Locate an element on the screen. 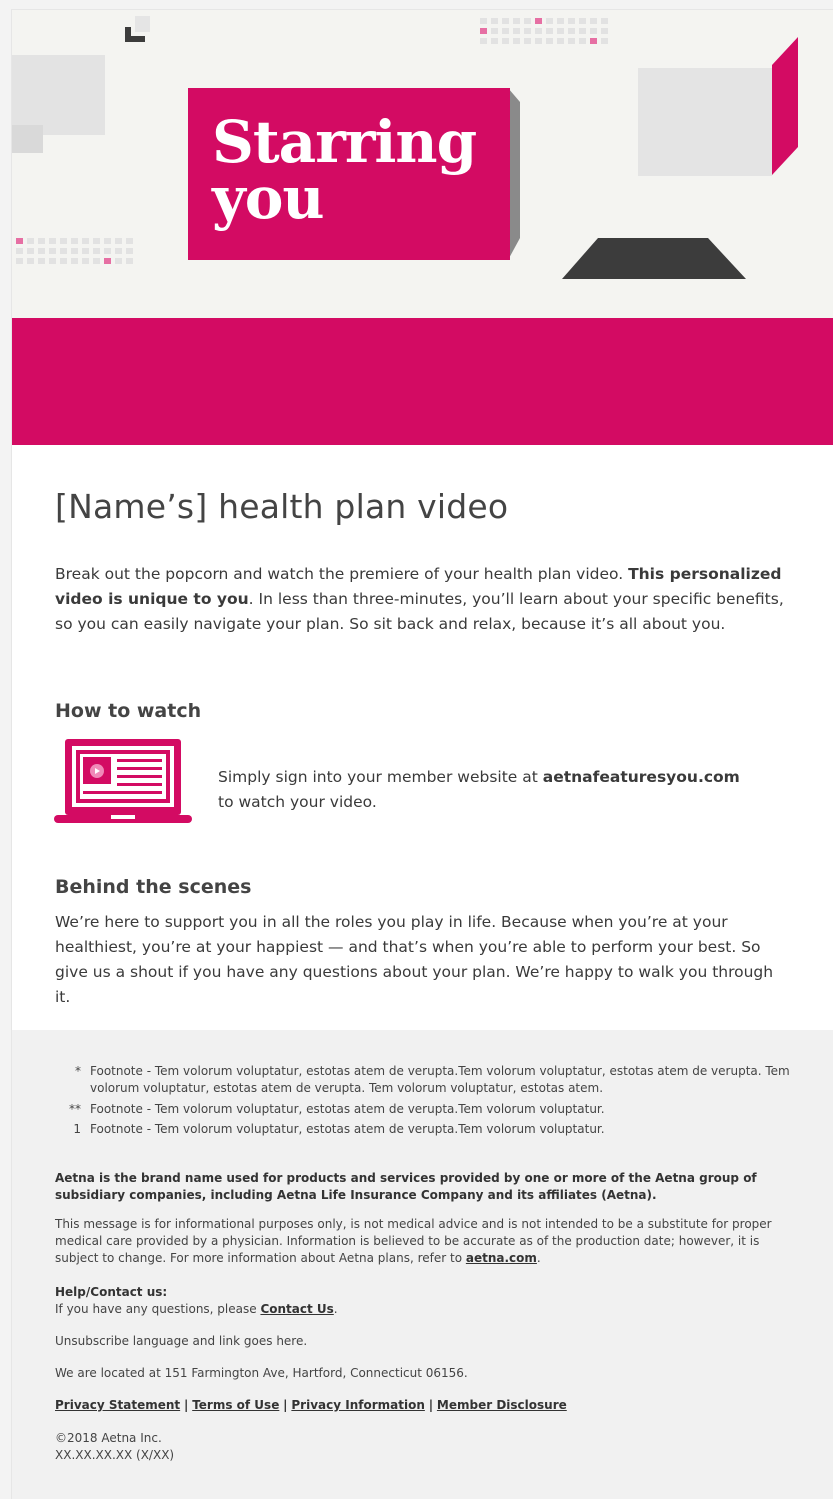  behind-the-scenes-heading: Behind the scenes is located at coordinates (153, 887).